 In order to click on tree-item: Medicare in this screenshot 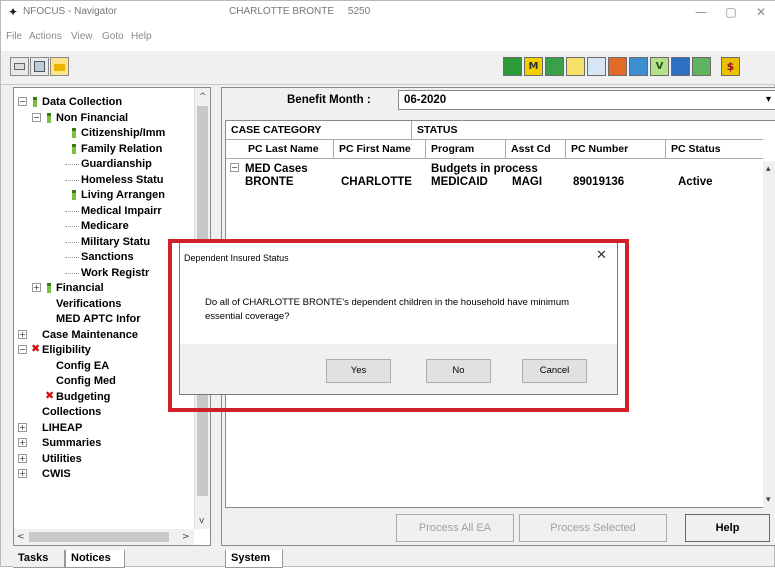, I will do `click(105, 226)`.